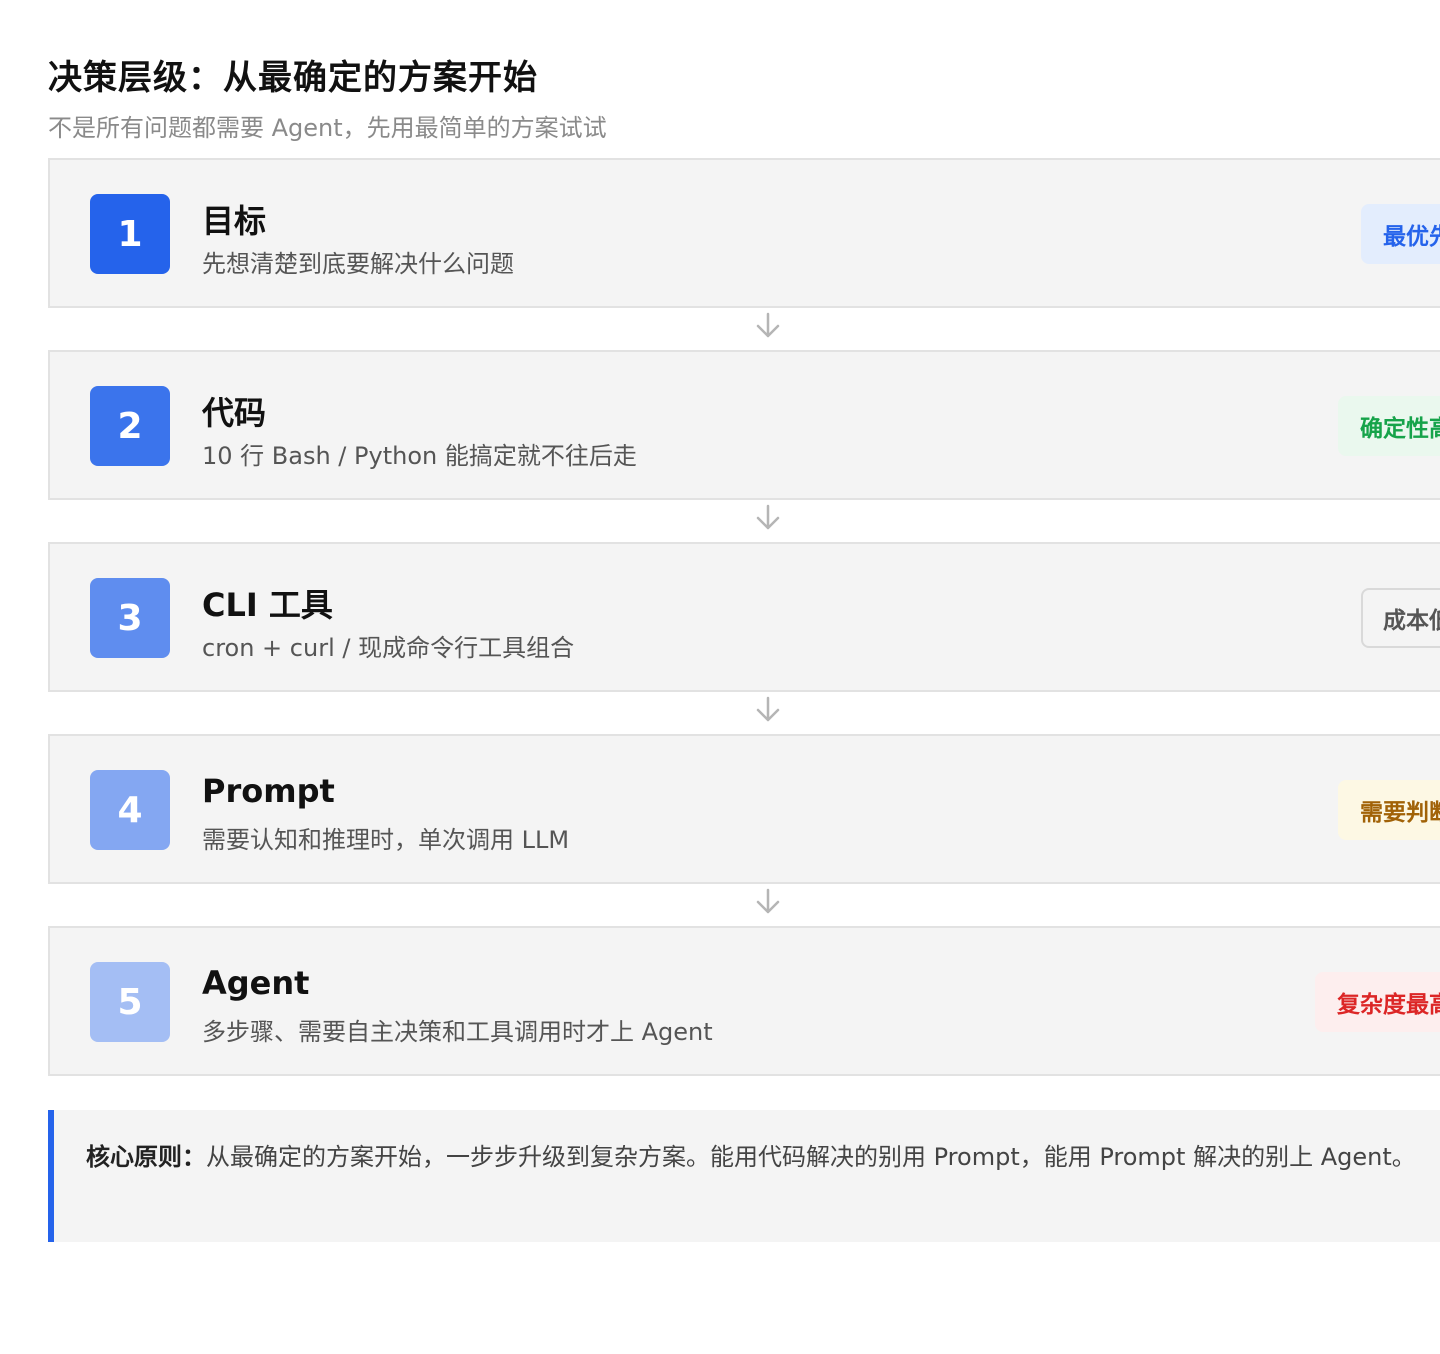  What do you see at coordinates (419, 456) in the screenshot?
I see `level-description: 10 行 Bash / Python 能搞定就不往后走` at bounding box center [419, 456].